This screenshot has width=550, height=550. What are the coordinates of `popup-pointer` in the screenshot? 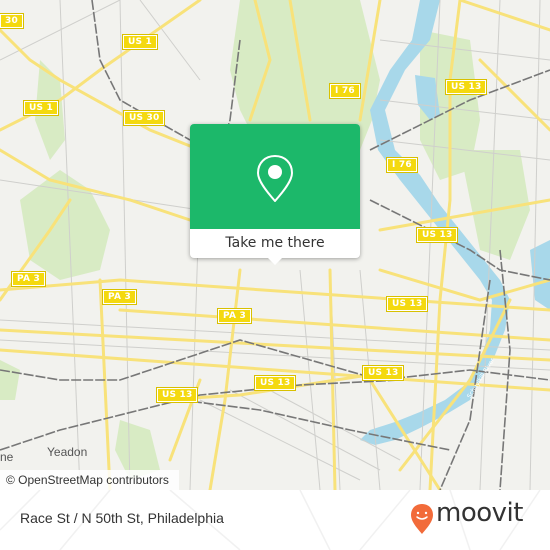 It's located at (275, 261).